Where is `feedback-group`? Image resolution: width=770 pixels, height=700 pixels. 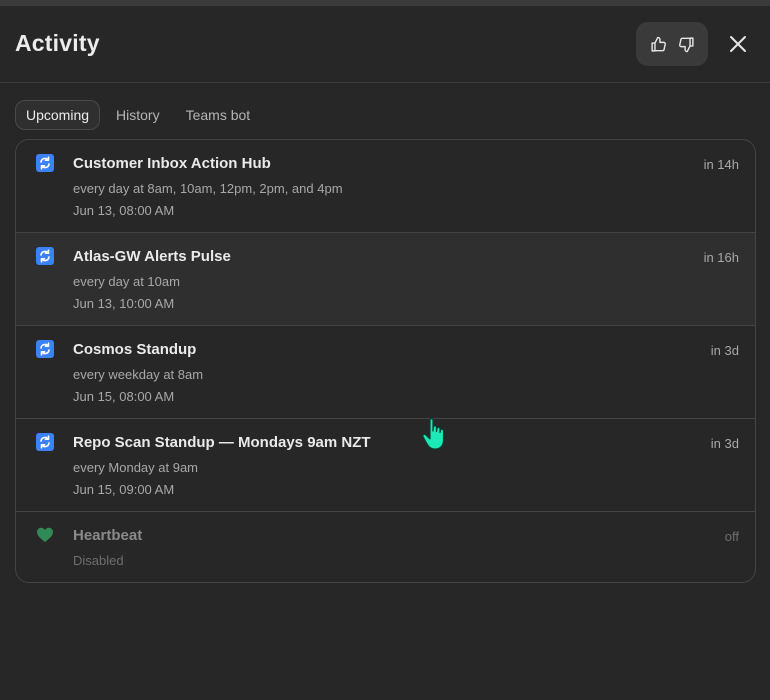 feedback-group is located at coordinates (672, 44).